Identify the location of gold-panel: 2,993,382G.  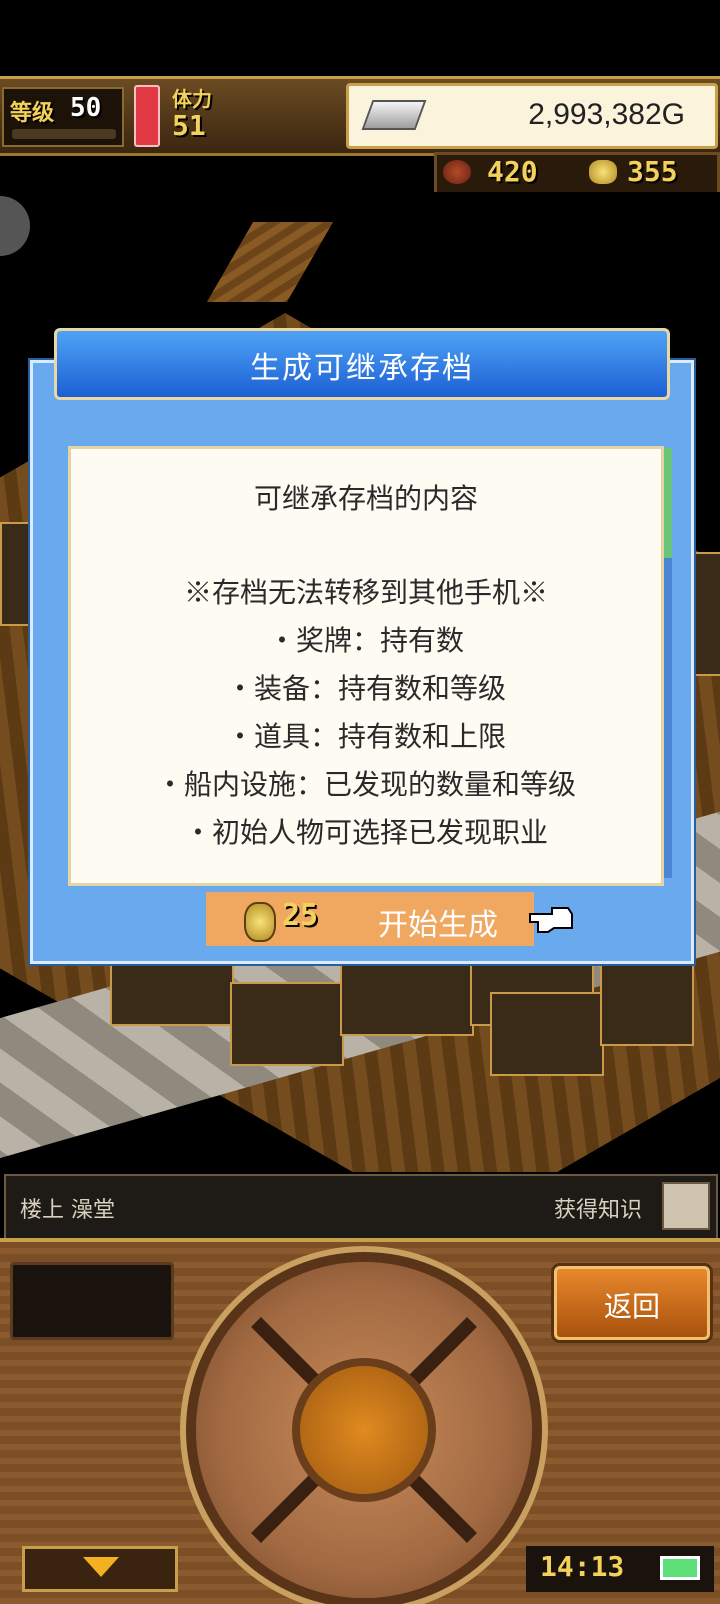
(532, 116).